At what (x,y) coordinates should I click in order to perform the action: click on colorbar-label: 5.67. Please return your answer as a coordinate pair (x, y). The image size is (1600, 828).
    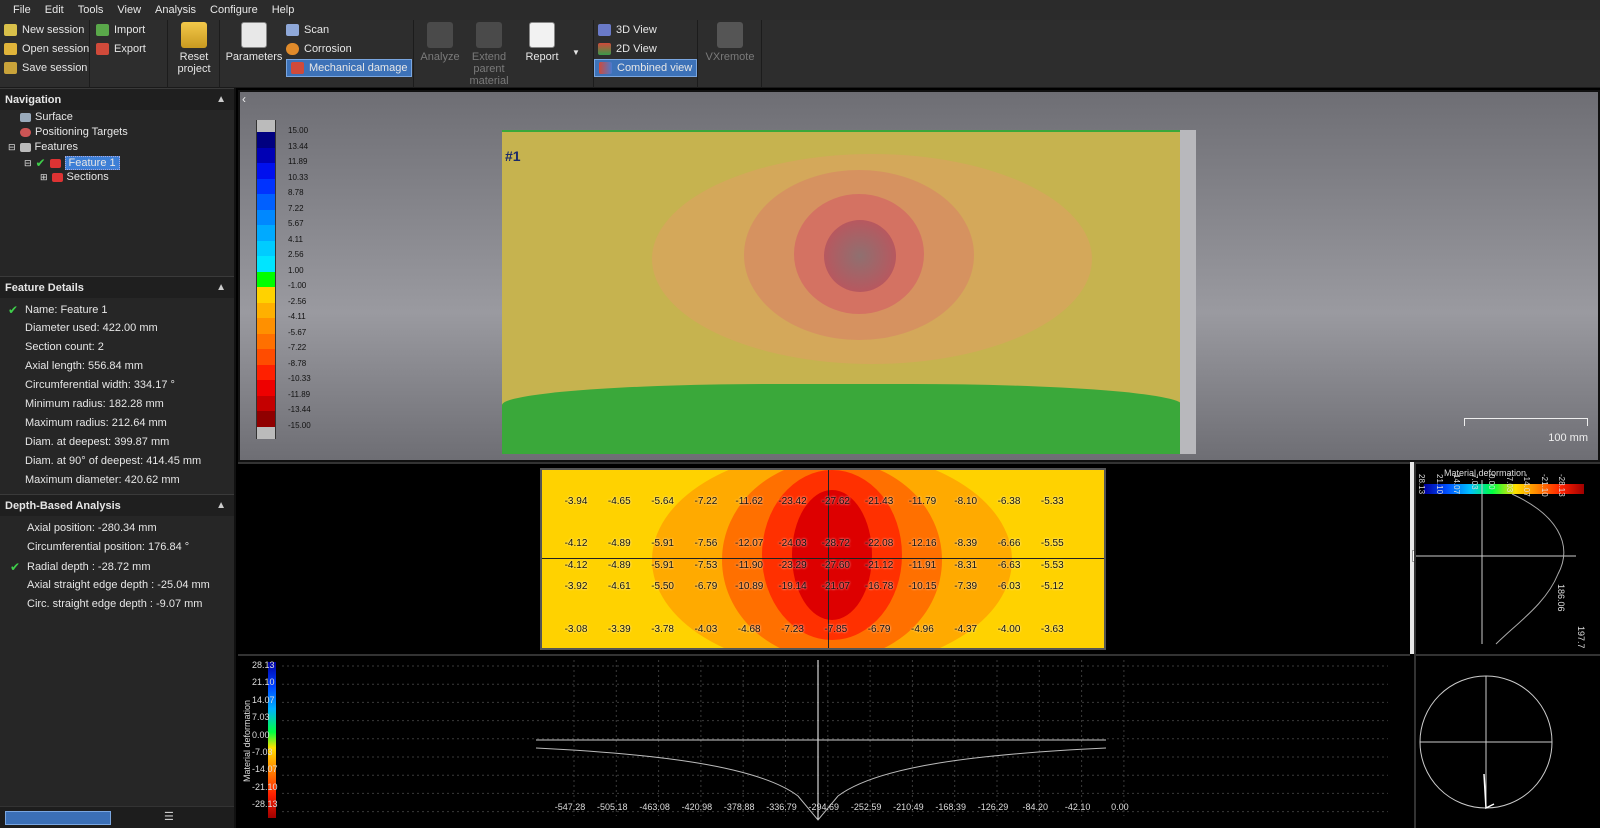
    Looking at the image, I should click on (296, 223).